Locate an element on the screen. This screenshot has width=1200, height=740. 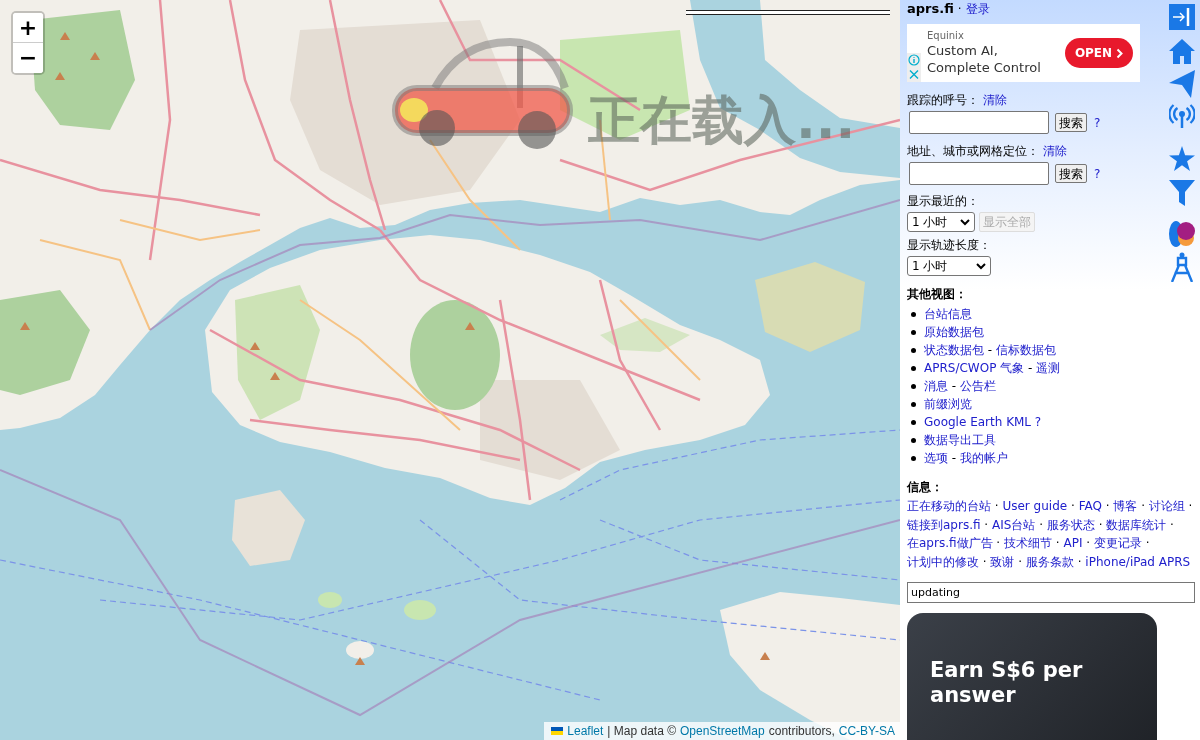
field-label: 跟踪的呼号： is located at coordinates (943, 100).